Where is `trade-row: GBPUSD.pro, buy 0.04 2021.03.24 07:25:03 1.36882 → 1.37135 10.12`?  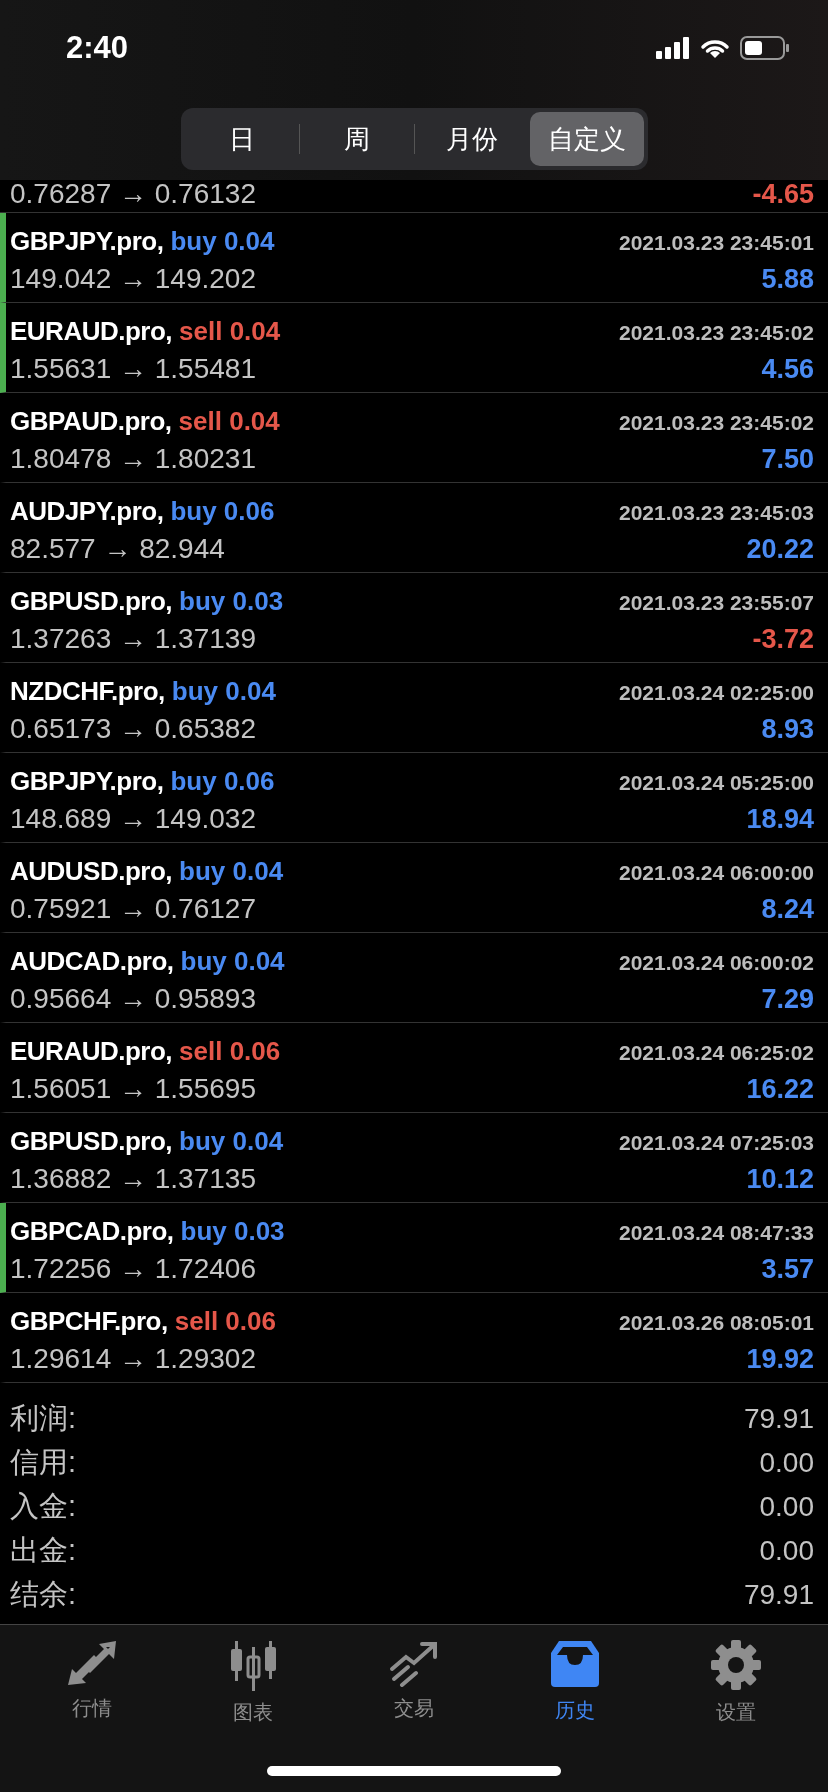
trade-row: GBPUSD.pro, buy 0.04 2021.03.24 07:25:03 1.36882 → 1.37135 10.12 is located at coordinates (414, 1158).